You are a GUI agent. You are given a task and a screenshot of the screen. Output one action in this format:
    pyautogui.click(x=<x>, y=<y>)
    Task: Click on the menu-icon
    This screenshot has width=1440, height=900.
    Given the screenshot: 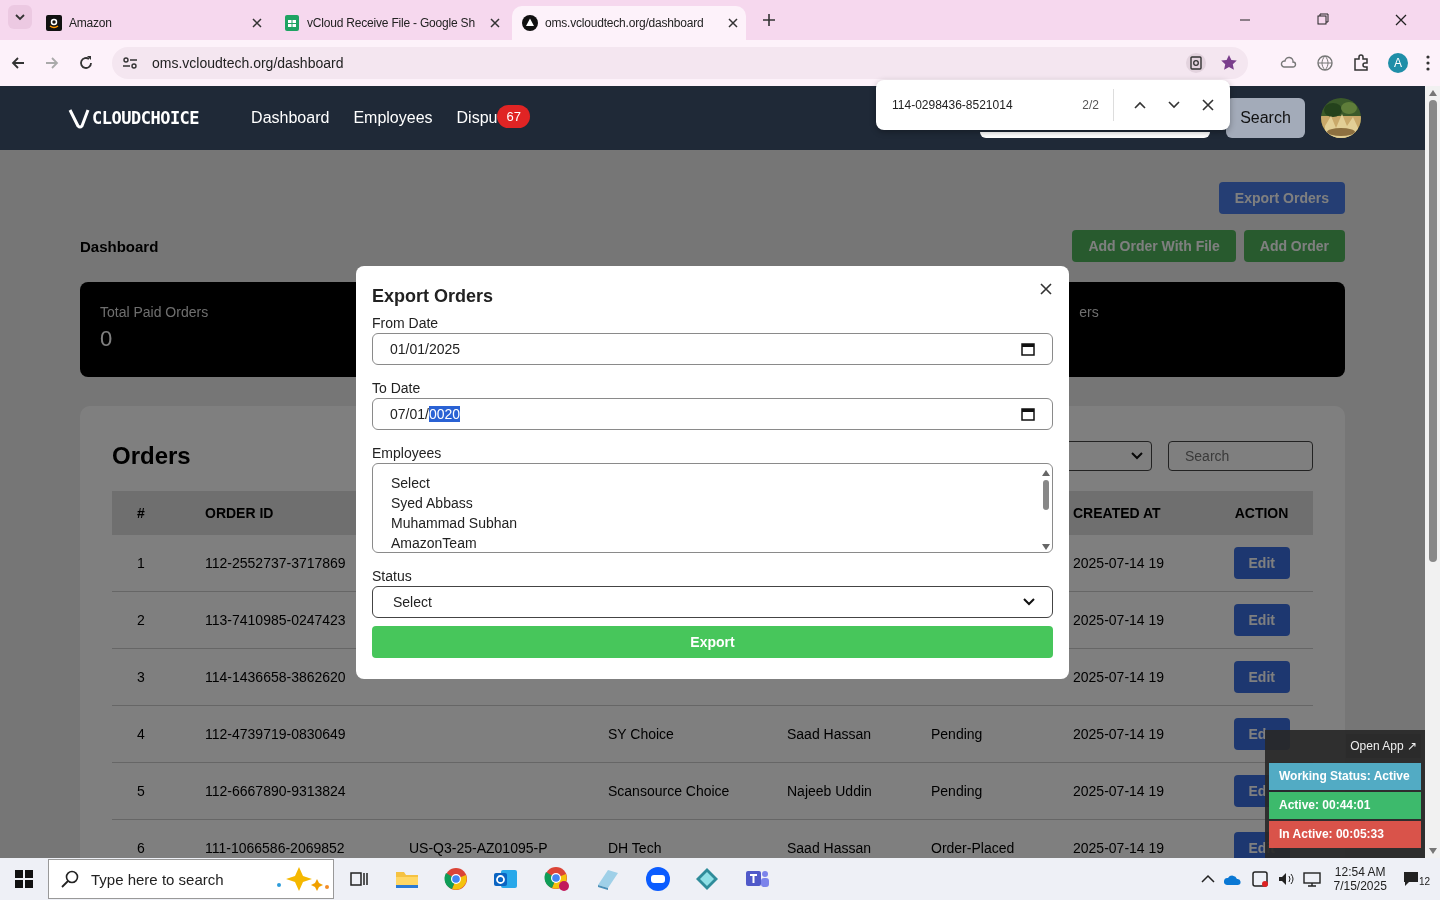 What is the action you would take?
    pyautogui.click(x=1428, y=63)
    